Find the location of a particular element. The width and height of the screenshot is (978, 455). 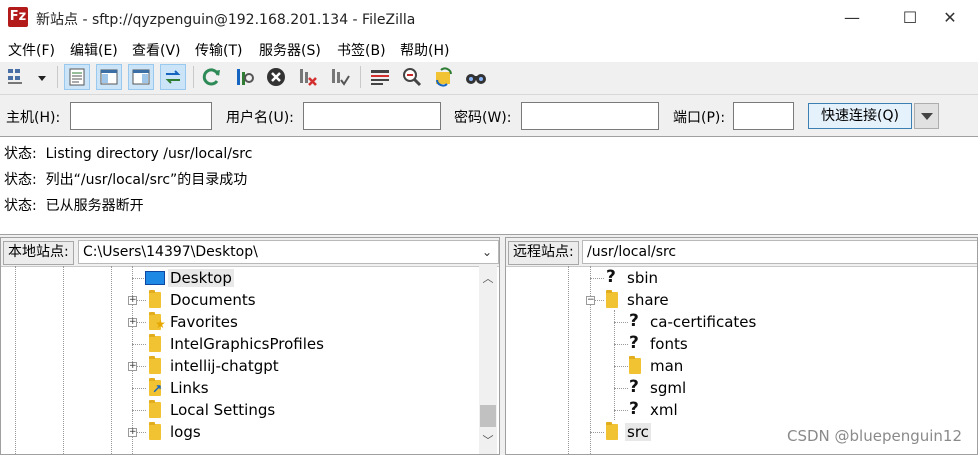

directory-filter-button is located at coordinates (380, 77).